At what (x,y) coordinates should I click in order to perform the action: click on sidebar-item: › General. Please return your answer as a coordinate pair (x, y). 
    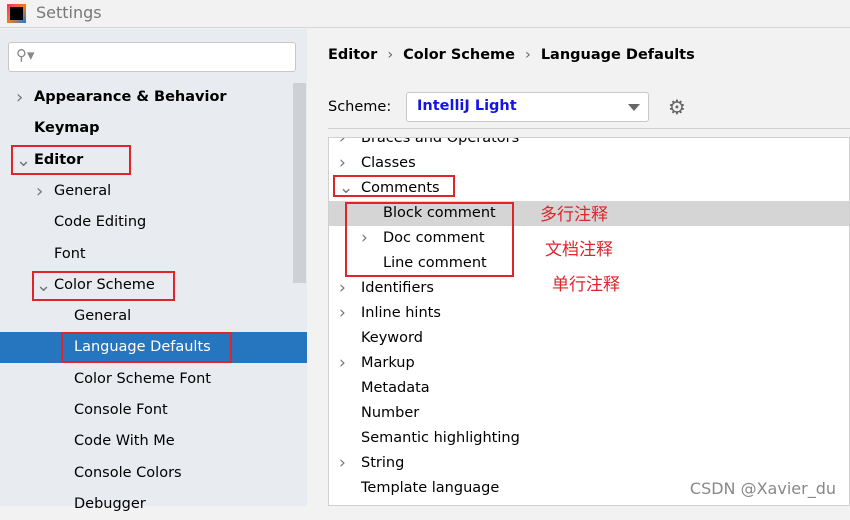
    Looking at the image, I should click on (146, 191).